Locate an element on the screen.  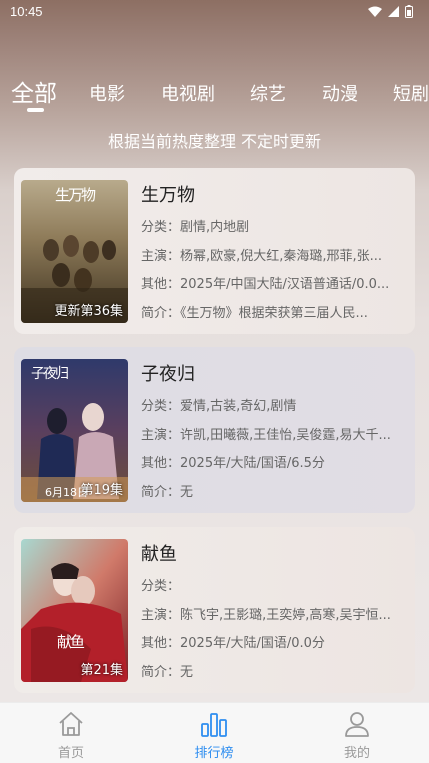
poster-title-art: 生万物 is located at coordinates (75, 195).